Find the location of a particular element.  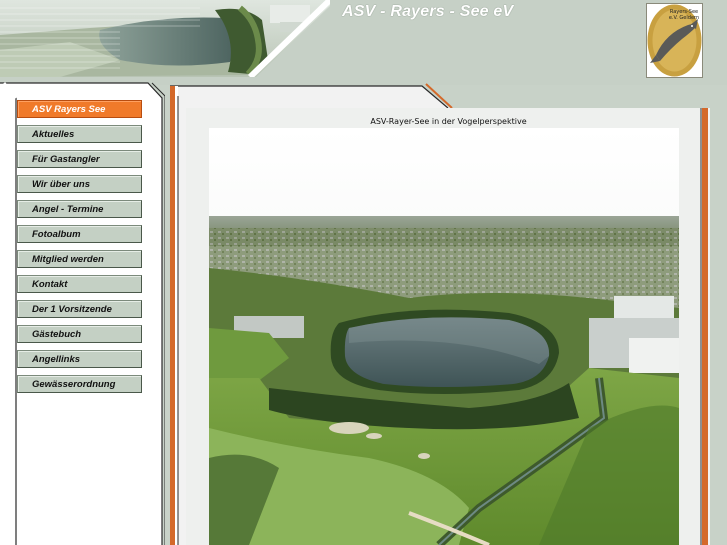

nav-item-fuer-gastangler: Für Gastangler is located at coordinates (79, 159).